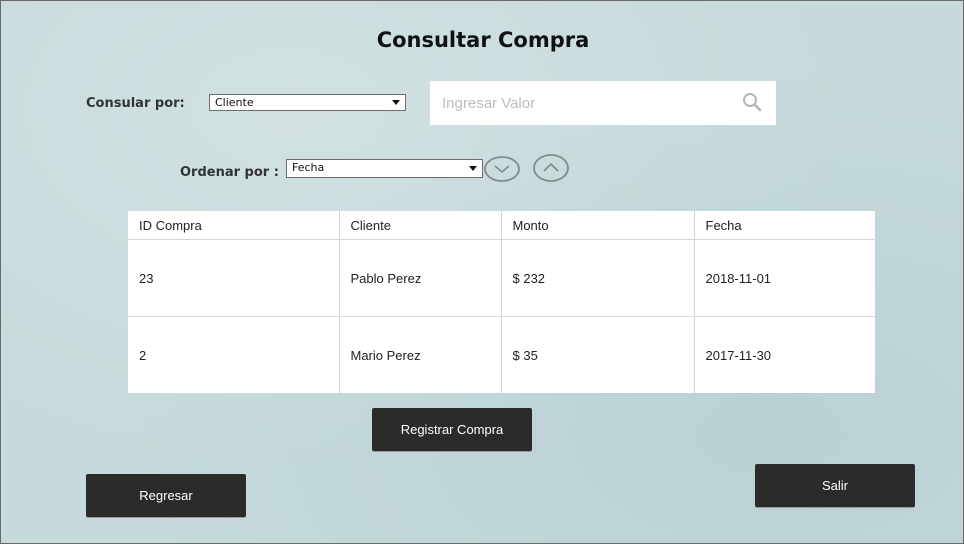 Image resolution: width=964 pixels, height=544 pixels. I want to click on column-header-client: Cliente, so click(420, 225).